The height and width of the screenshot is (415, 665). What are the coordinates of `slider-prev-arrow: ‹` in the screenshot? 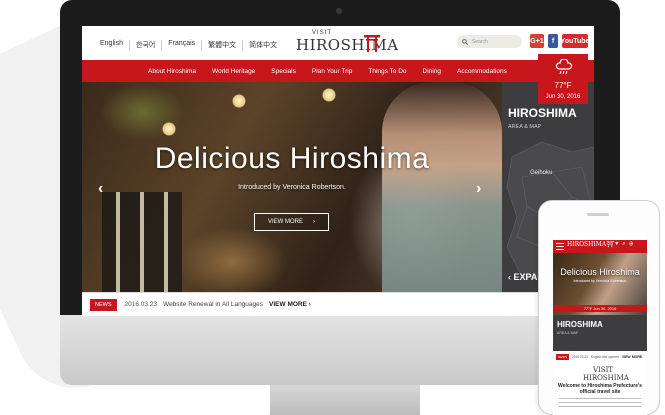 It's located at (100, 189).